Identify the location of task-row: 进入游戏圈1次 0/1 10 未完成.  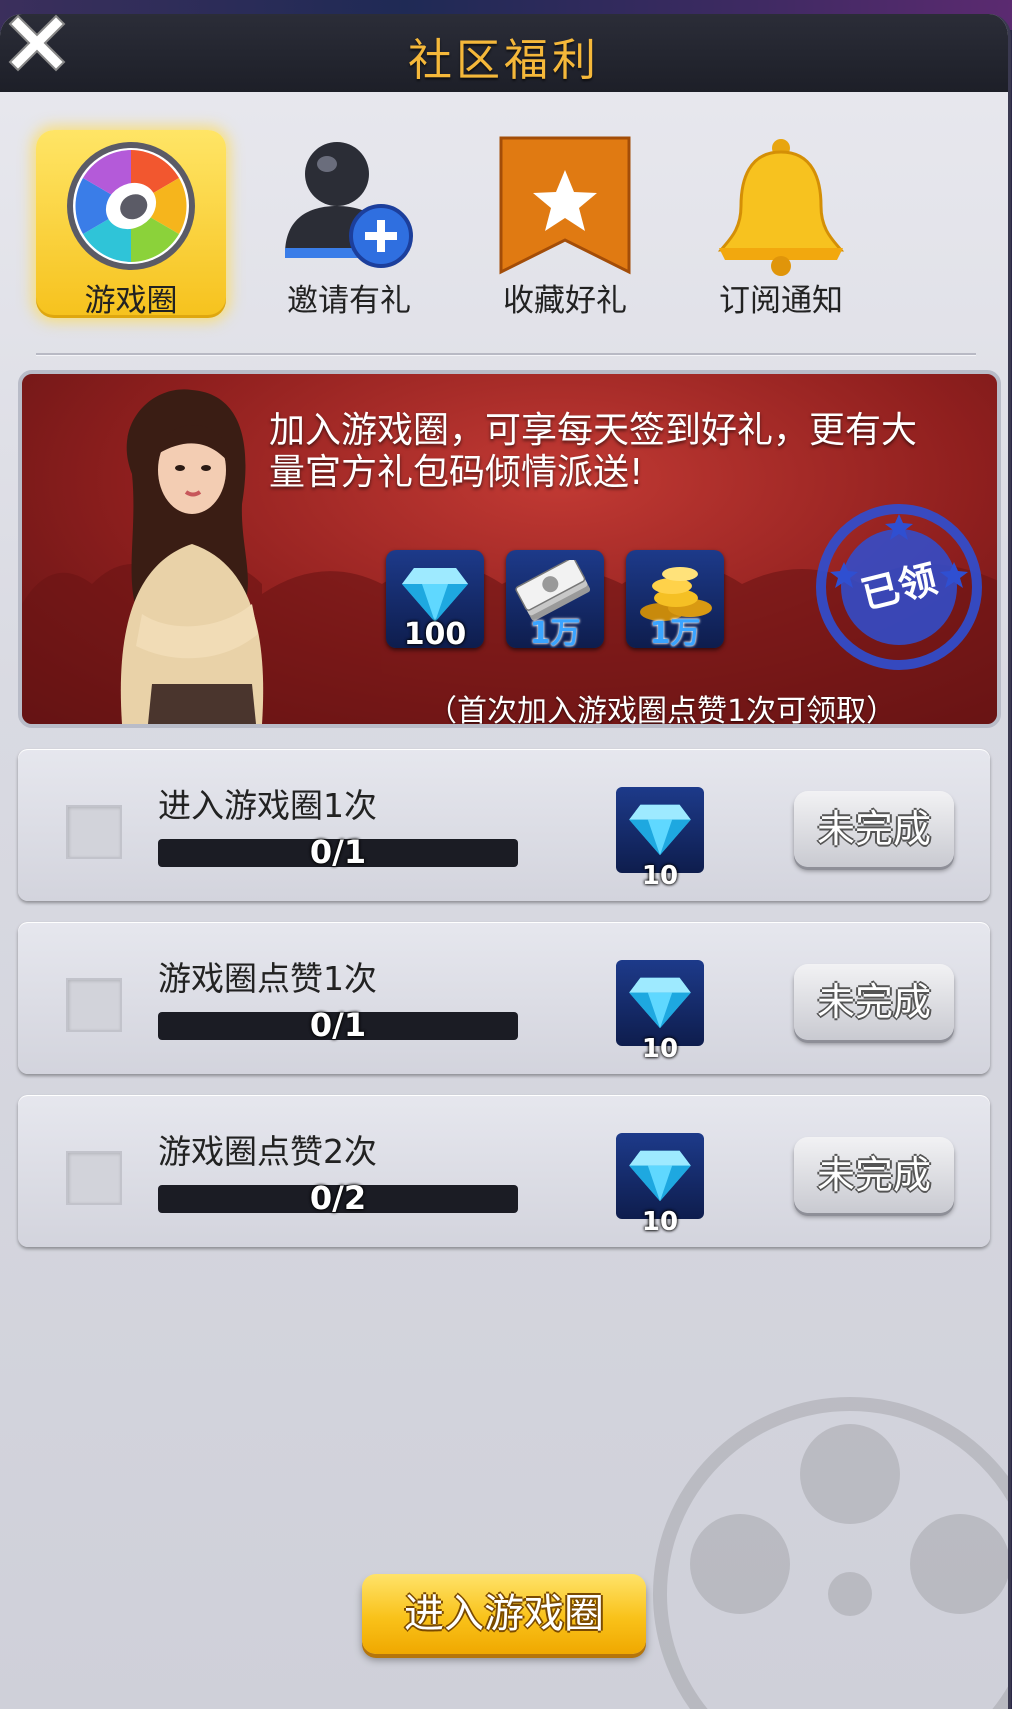
(504, 825).